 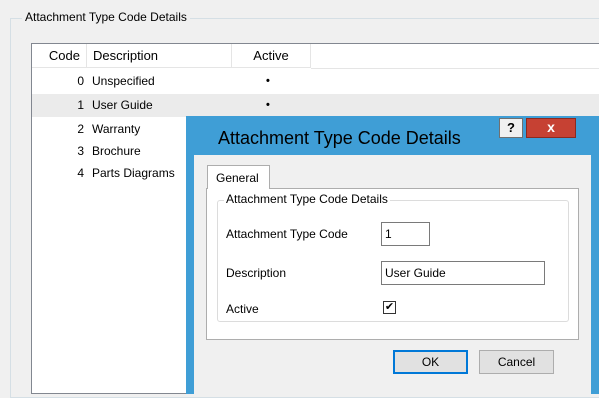 What do you see at coordinates (106, 17) in the screenshot?
I see `outer-group-title: Attachment Type Code Details` at bounding box center [106, 17].